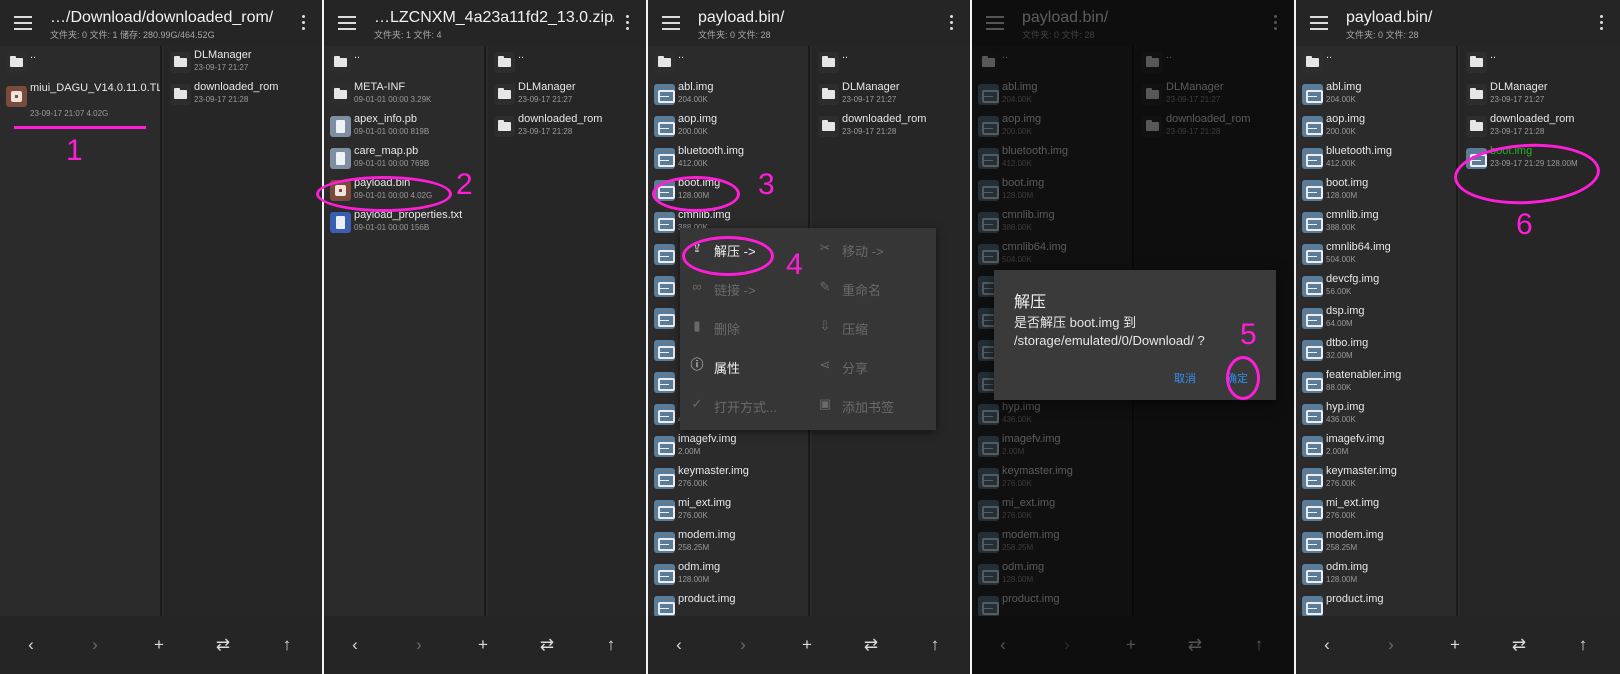 The height and width of the screenshot is (674, 1620). Describe the element at coordinates (1376, 254) in the screenshot. I see `file-row: cmnlib64.img 504.00K` at that location.